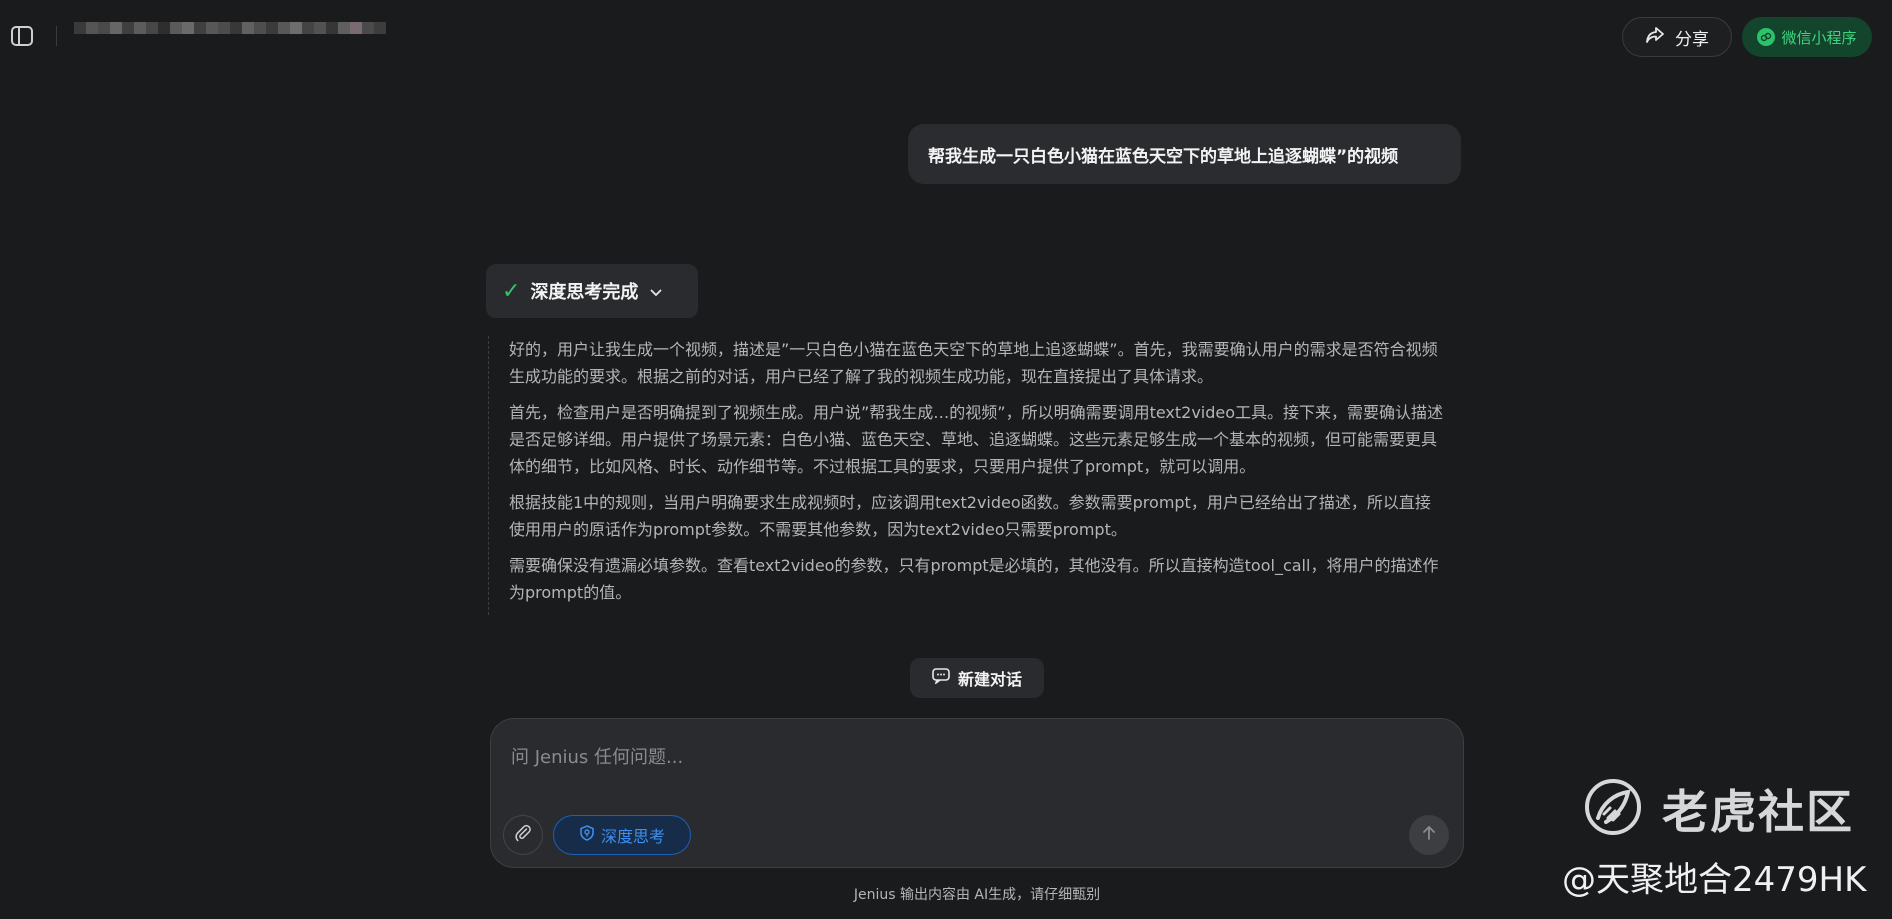 This screenshot has width=1892, height=919. Describe the element at coordinates (56, 36) in the screenshot. I see `header-divider` at that location.